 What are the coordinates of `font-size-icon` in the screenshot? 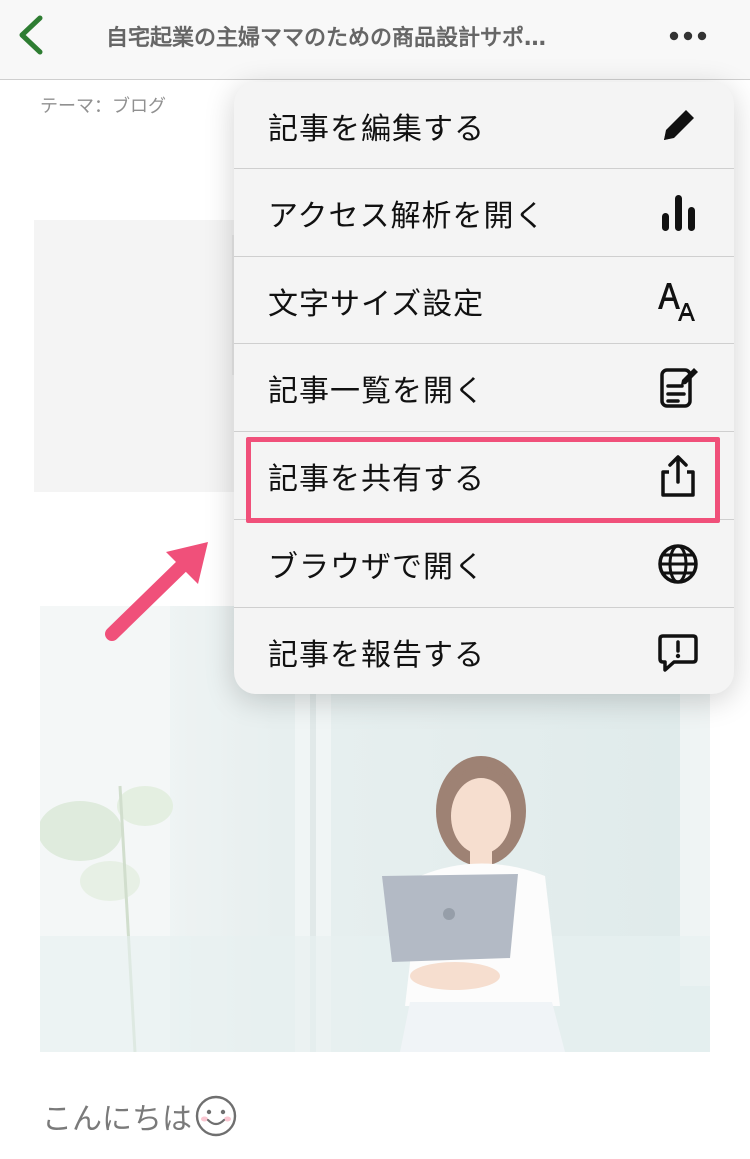 It's located at (676, 302).